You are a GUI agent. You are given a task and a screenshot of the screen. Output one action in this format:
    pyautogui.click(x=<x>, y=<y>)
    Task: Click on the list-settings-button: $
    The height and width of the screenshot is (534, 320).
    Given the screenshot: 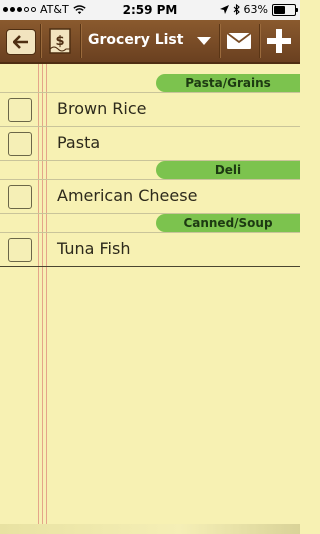 What is the action you would take?
    pyautogui.click(x=60, y=41)
    